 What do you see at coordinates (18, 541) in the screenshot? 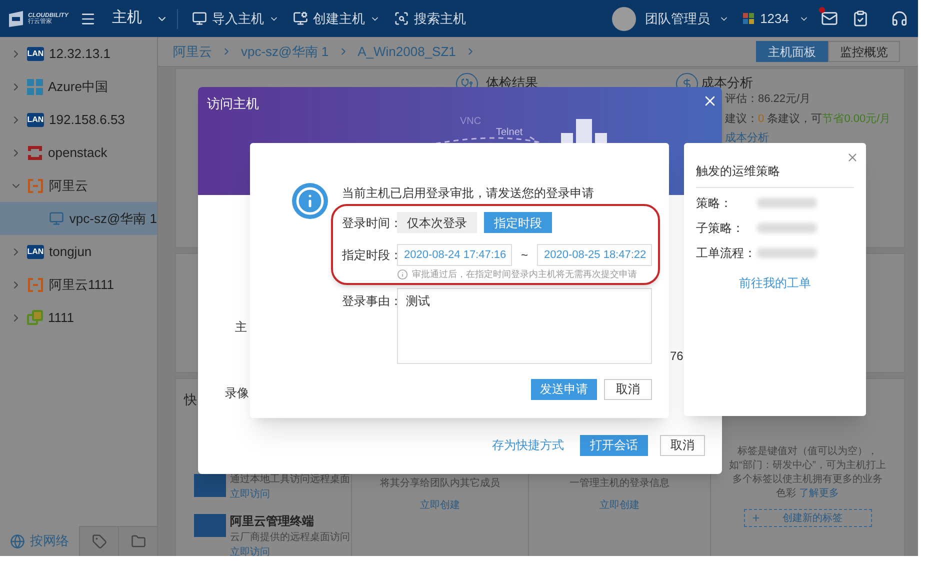
I see `globe-icon` at bounding box center [18, 541].